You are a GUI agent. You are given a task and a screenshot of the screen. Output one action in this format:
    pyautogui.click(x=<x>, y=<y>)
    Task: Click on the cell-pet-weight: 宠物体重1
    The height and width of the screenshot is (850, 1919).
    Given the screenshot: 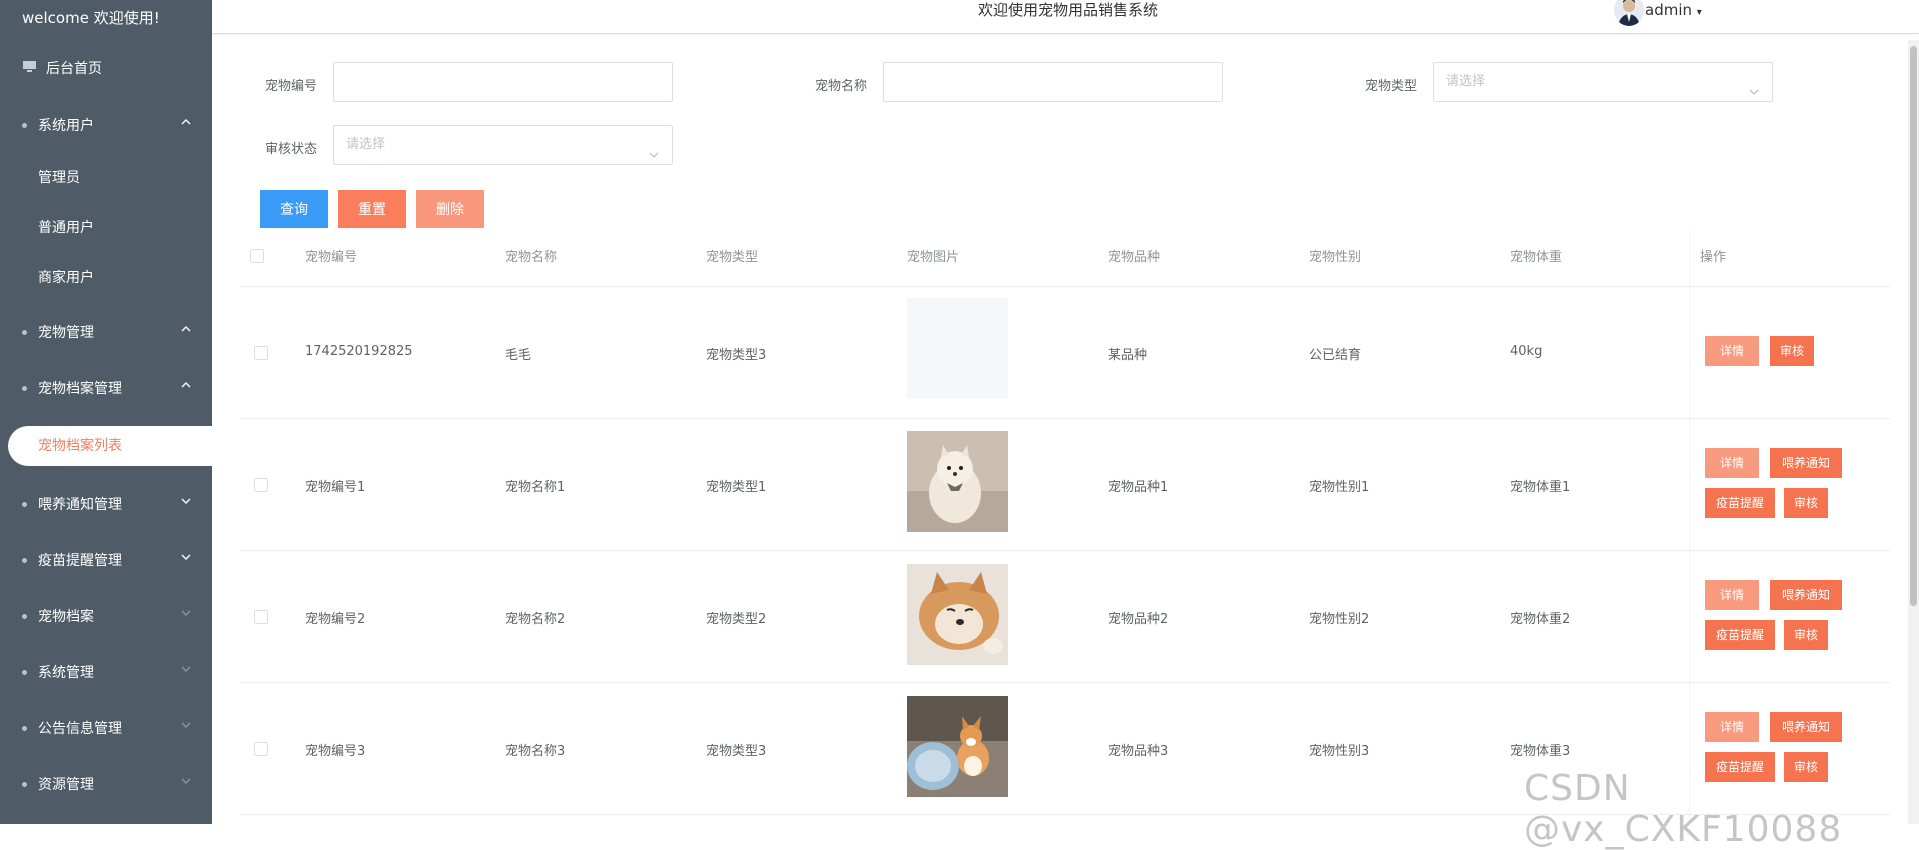 What is the action you would take?
    pyautogui.click(x=1540, y=487)
    